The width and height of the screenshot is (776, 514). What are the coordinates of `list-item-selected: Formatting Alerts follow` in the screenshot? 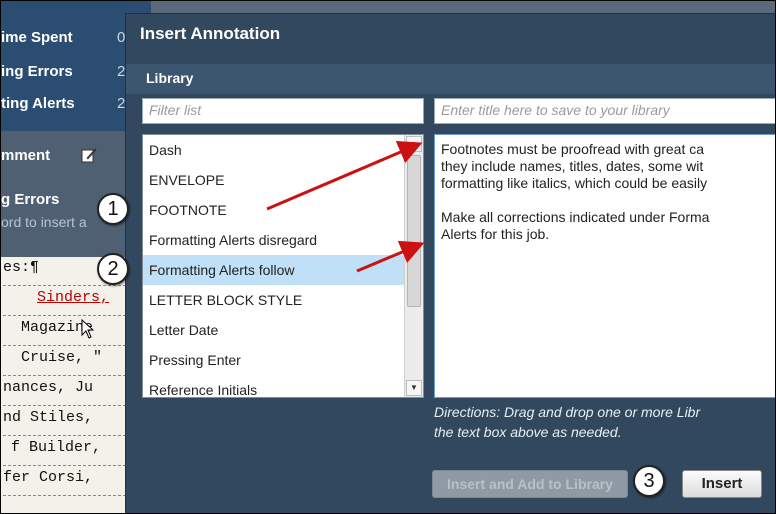 It's located at (274, 270).